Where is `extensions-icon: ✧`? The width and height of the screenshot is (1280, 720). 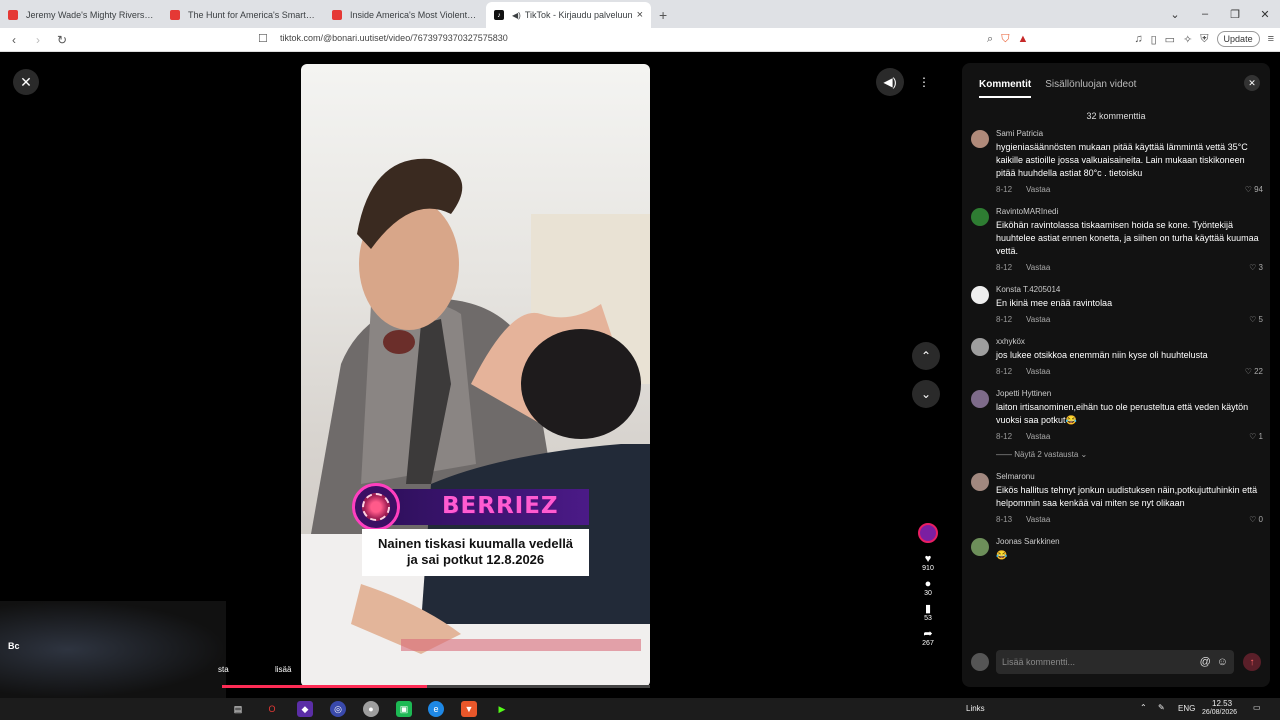 extensions-icon: ✧ is located at coordinates (1187, 39).